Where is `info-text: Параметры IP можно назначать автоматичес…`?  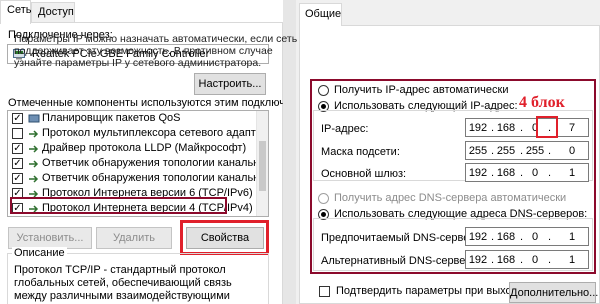 info-text: Параметры IP можно назначать автоматичес… is located at coordinates (156, 51).